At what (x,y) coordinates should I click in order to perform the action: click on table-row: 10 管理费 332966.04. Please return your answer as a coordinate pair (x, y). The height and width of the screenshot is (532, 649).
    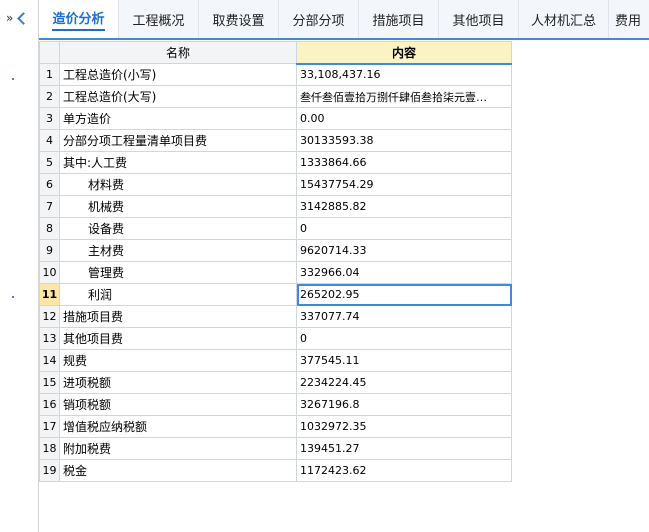
    Looking at the image, I should click on (275, 272).